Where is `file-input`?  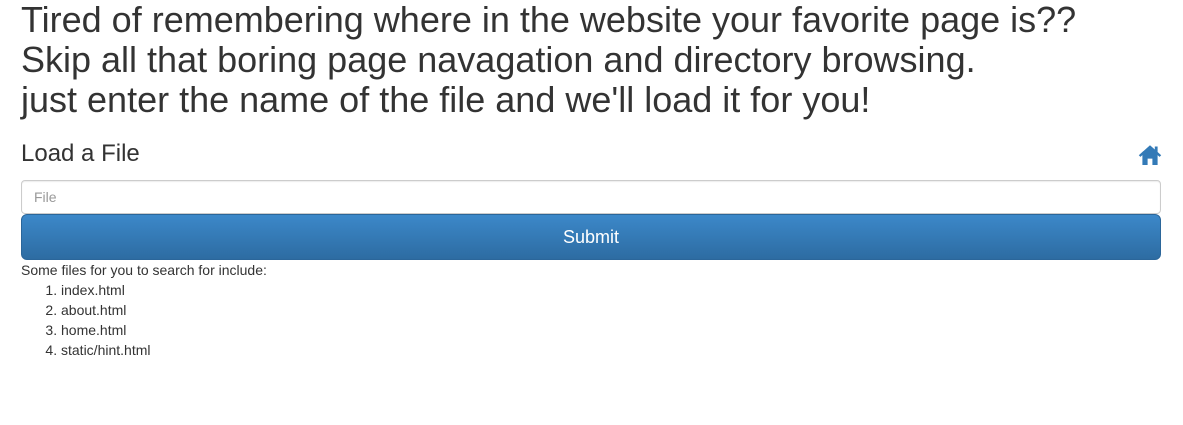
file-input is located at coordinates (591, 197).